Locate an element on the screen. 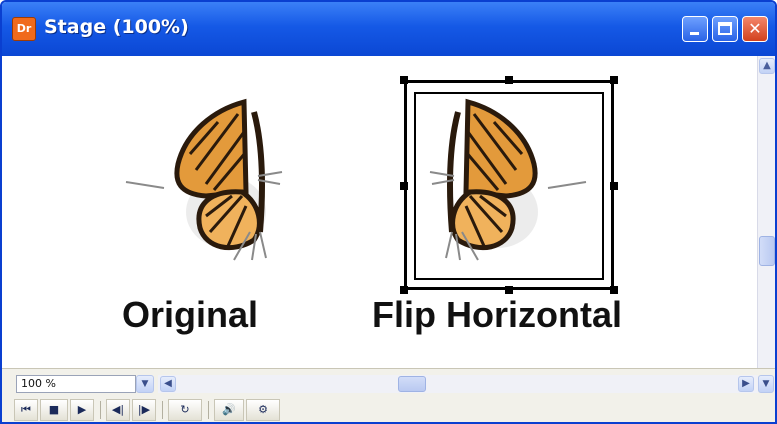  maximize-button is located at coordinates (725, 29).